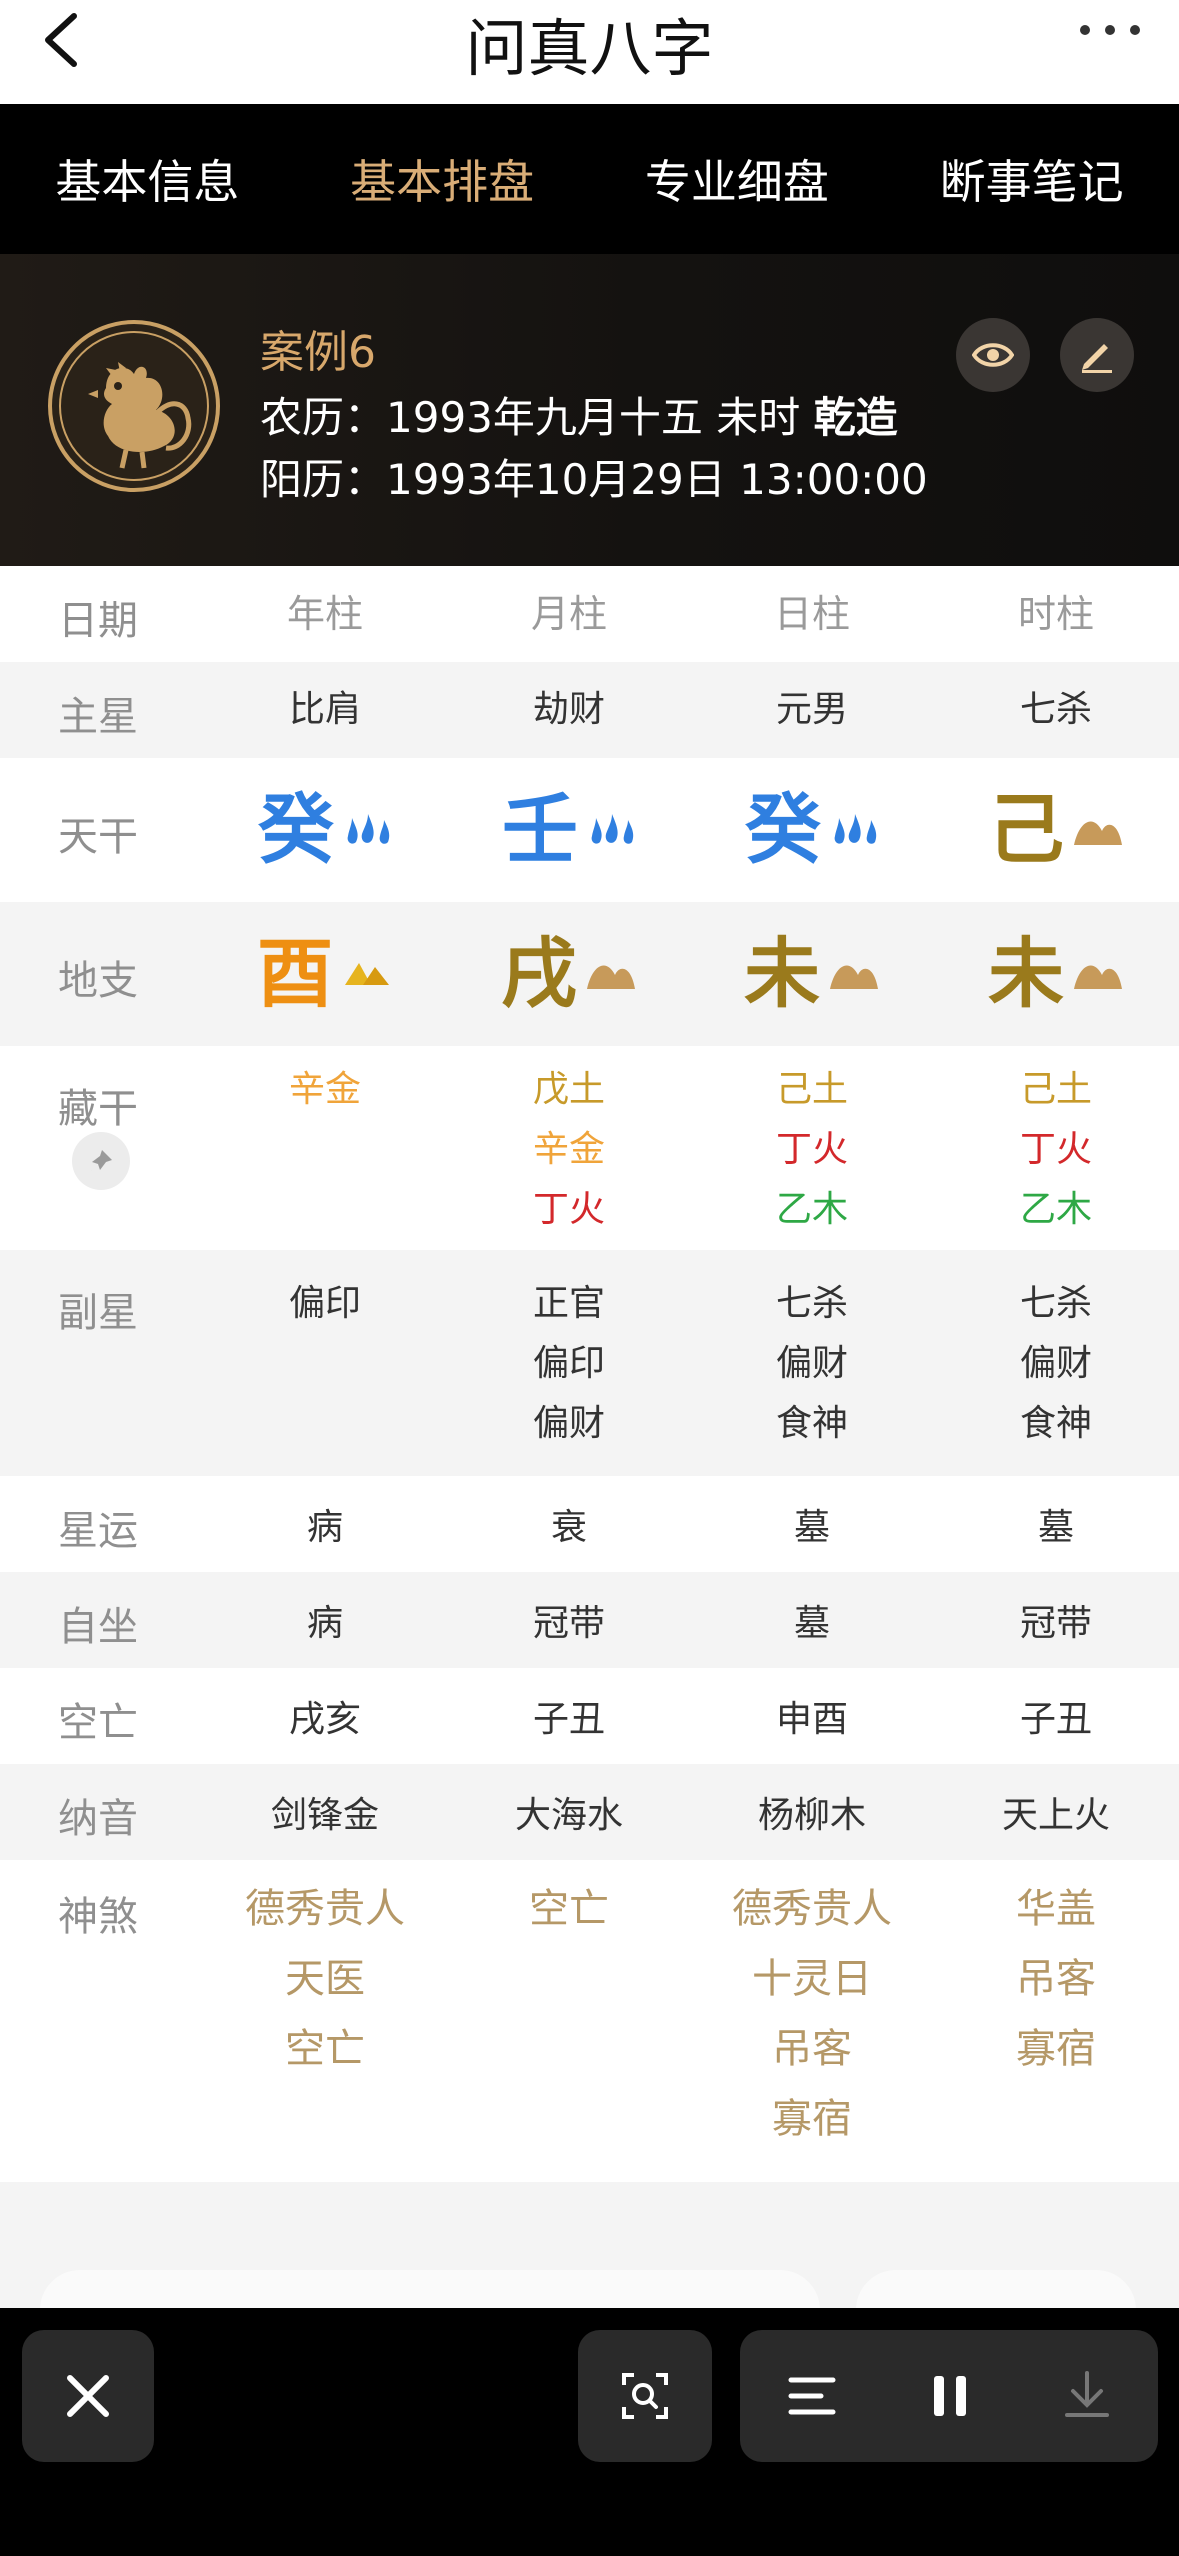 Image resolution: width=1179 pixels, height=2556 pixels. Describe the element at coordinates (324, 614) in the screenshot. I see `column-year: 年柱` at that location.